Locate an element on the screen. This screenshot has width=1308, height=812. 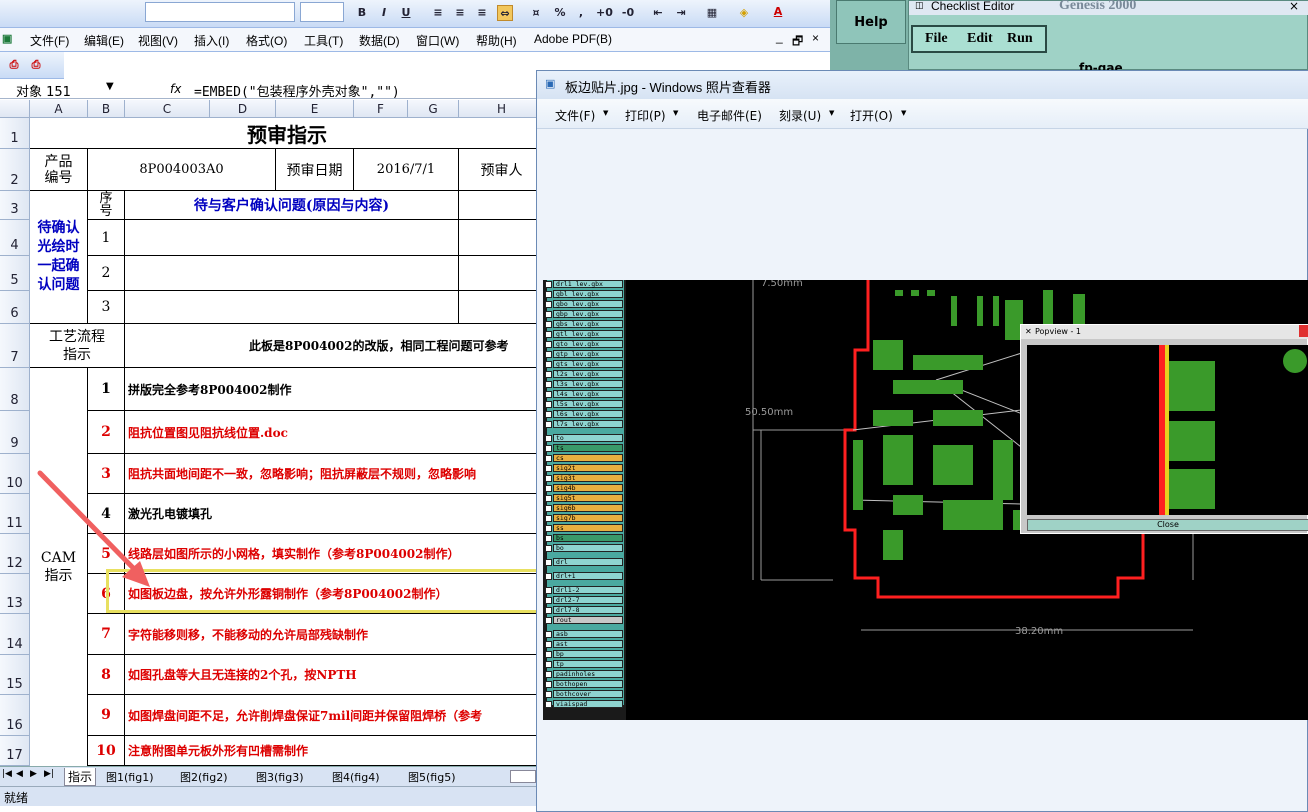
font-size-box is located at coordinates (322, 12).